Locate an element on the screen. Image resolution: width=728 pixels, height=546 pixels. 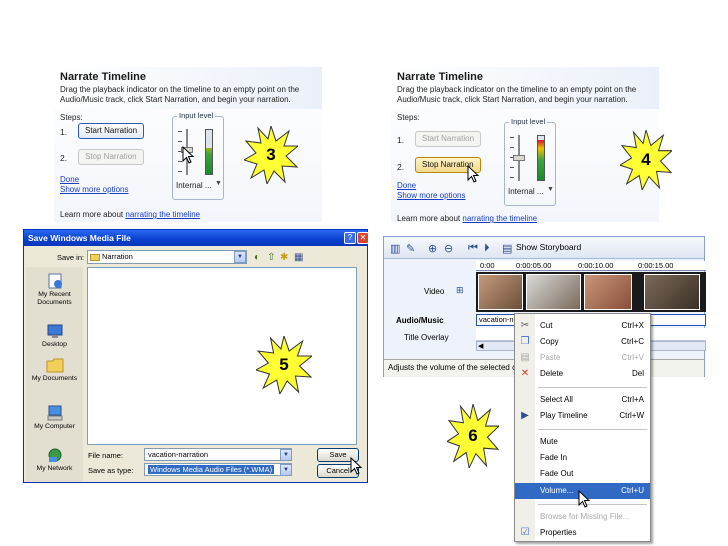
save-as-type-label: Save as type: is located at coordinates (111, 470).